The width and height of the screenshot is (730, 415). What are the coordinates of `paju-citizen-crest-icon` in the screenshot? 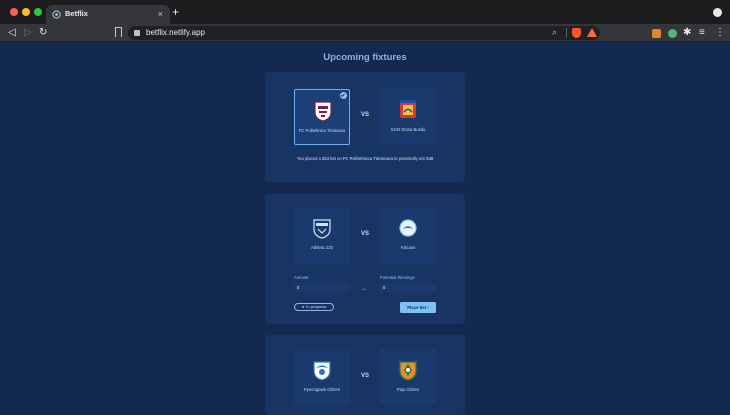 It's located at (408, 371).